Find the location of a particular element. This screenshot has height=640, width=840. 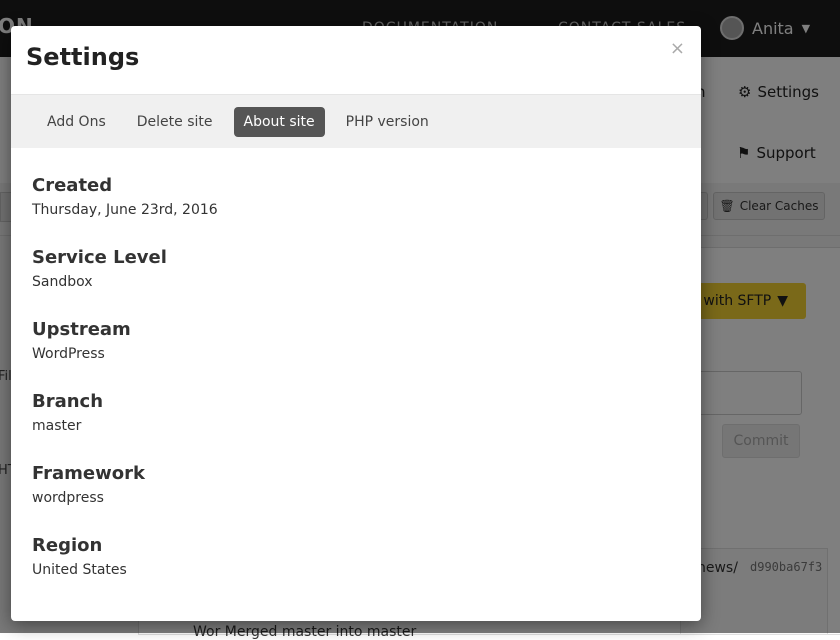

modal-header: Settings × is located at coordinates (356, 60).